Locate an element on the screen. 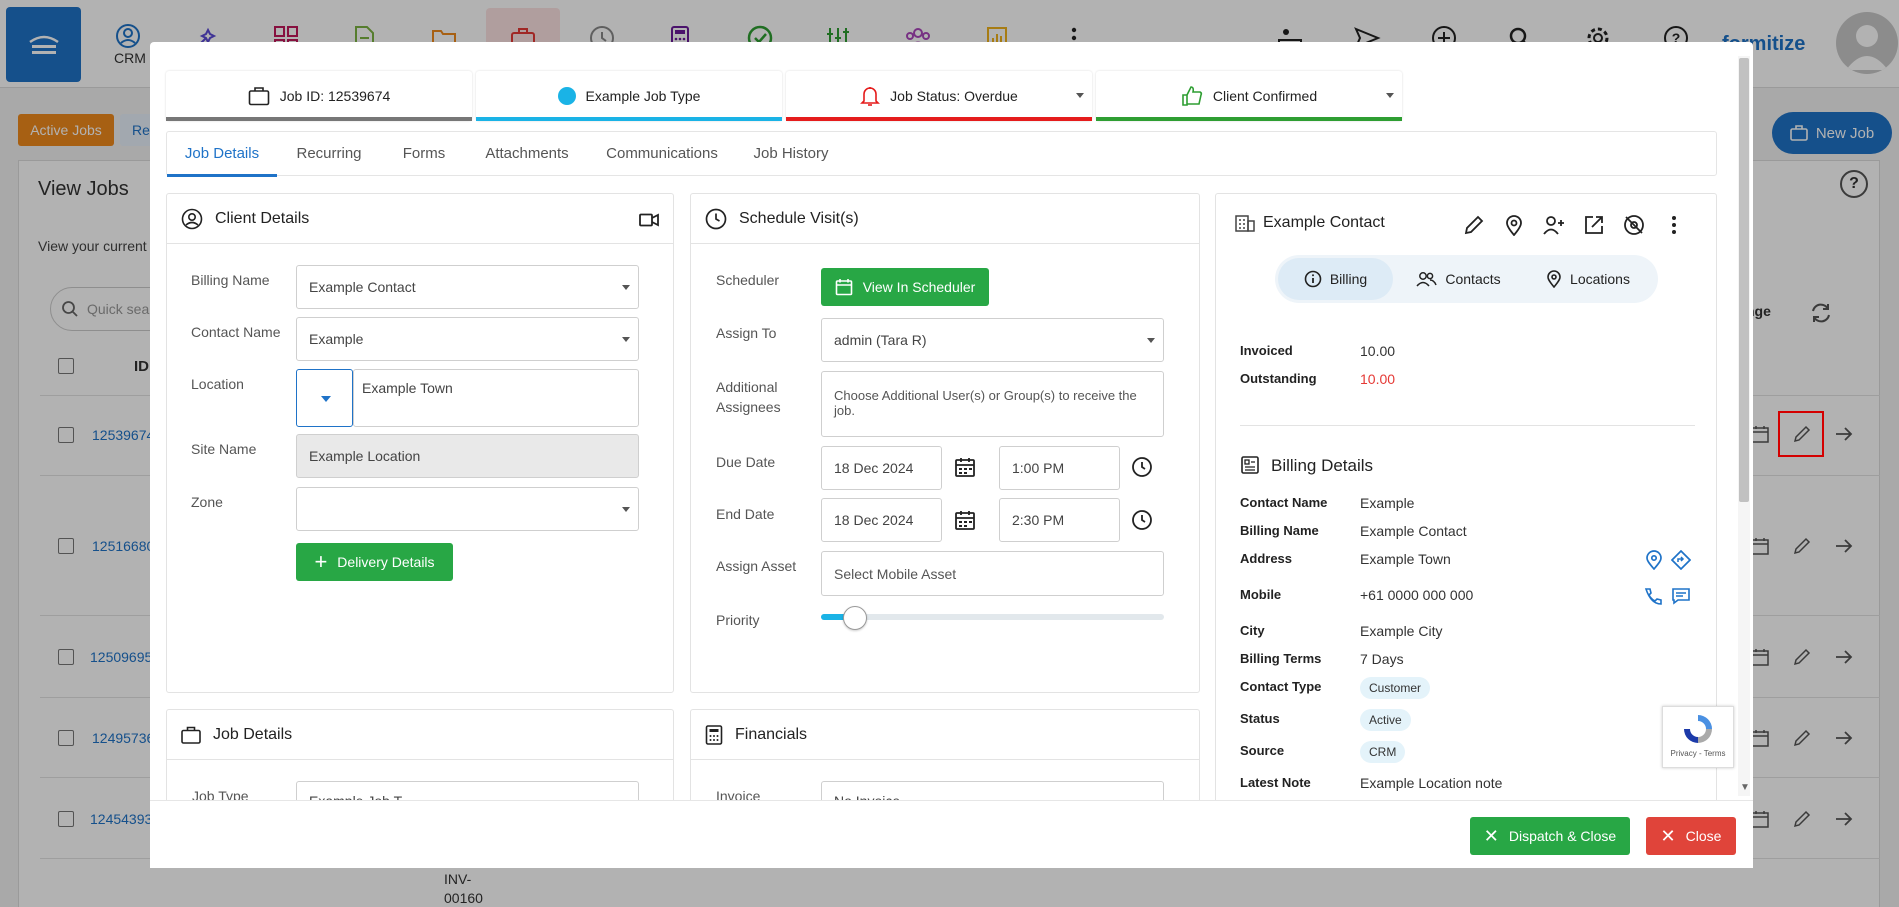 The height and width of the screenshot is (907, 1899). thumbs-up-icon is located at coordinates (1192, 96).